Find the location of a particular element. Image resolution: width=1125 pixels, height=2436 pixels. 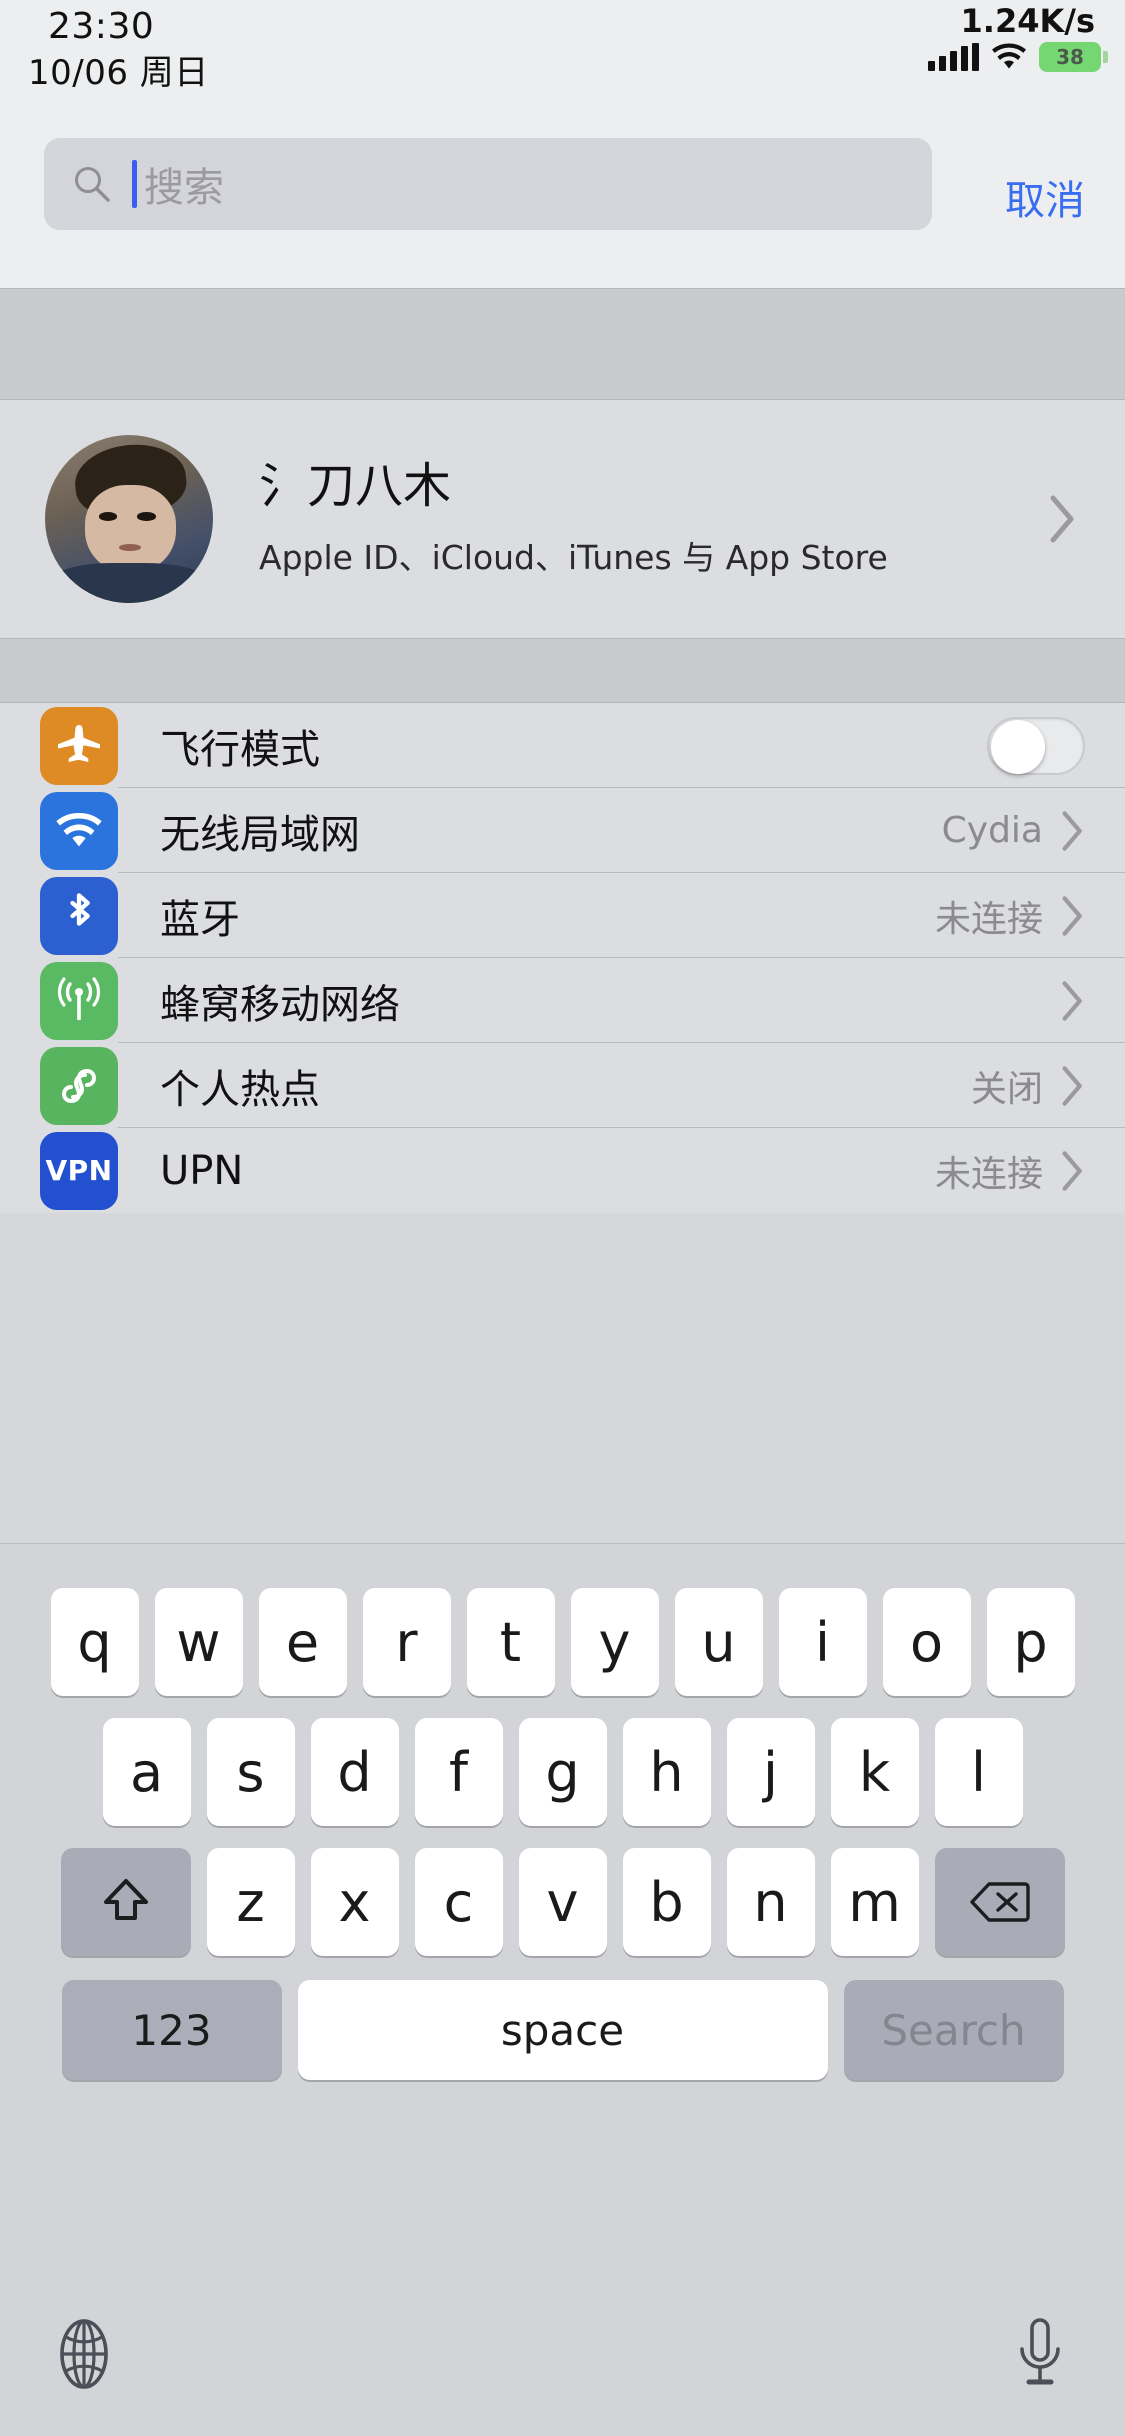

key-s: s is located at coordinates (250, 1772).